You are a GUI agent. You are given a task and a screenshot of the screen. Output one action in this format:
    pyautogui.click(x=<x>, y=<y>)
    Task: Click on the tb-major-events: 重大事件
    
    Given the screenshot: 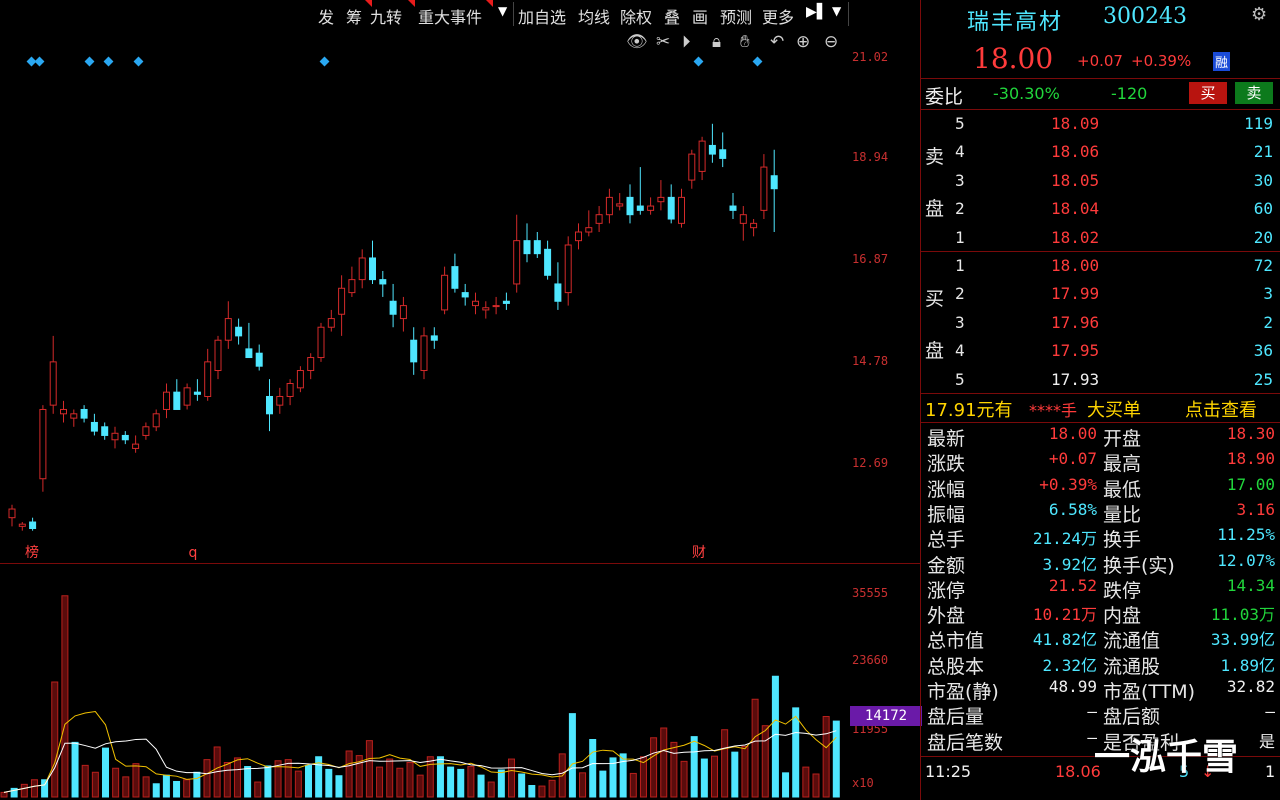 What is the action you would take?
    pyautogui.click(x=450, y=16)
    